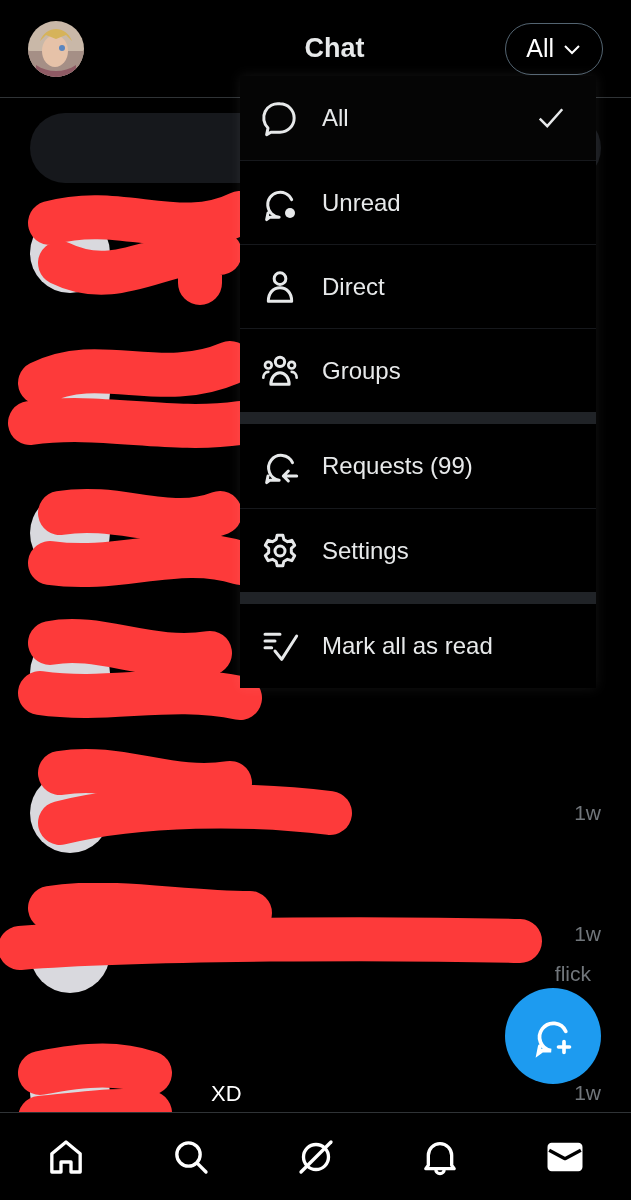  I want to click on message-preview: flick, so click(572, 972).